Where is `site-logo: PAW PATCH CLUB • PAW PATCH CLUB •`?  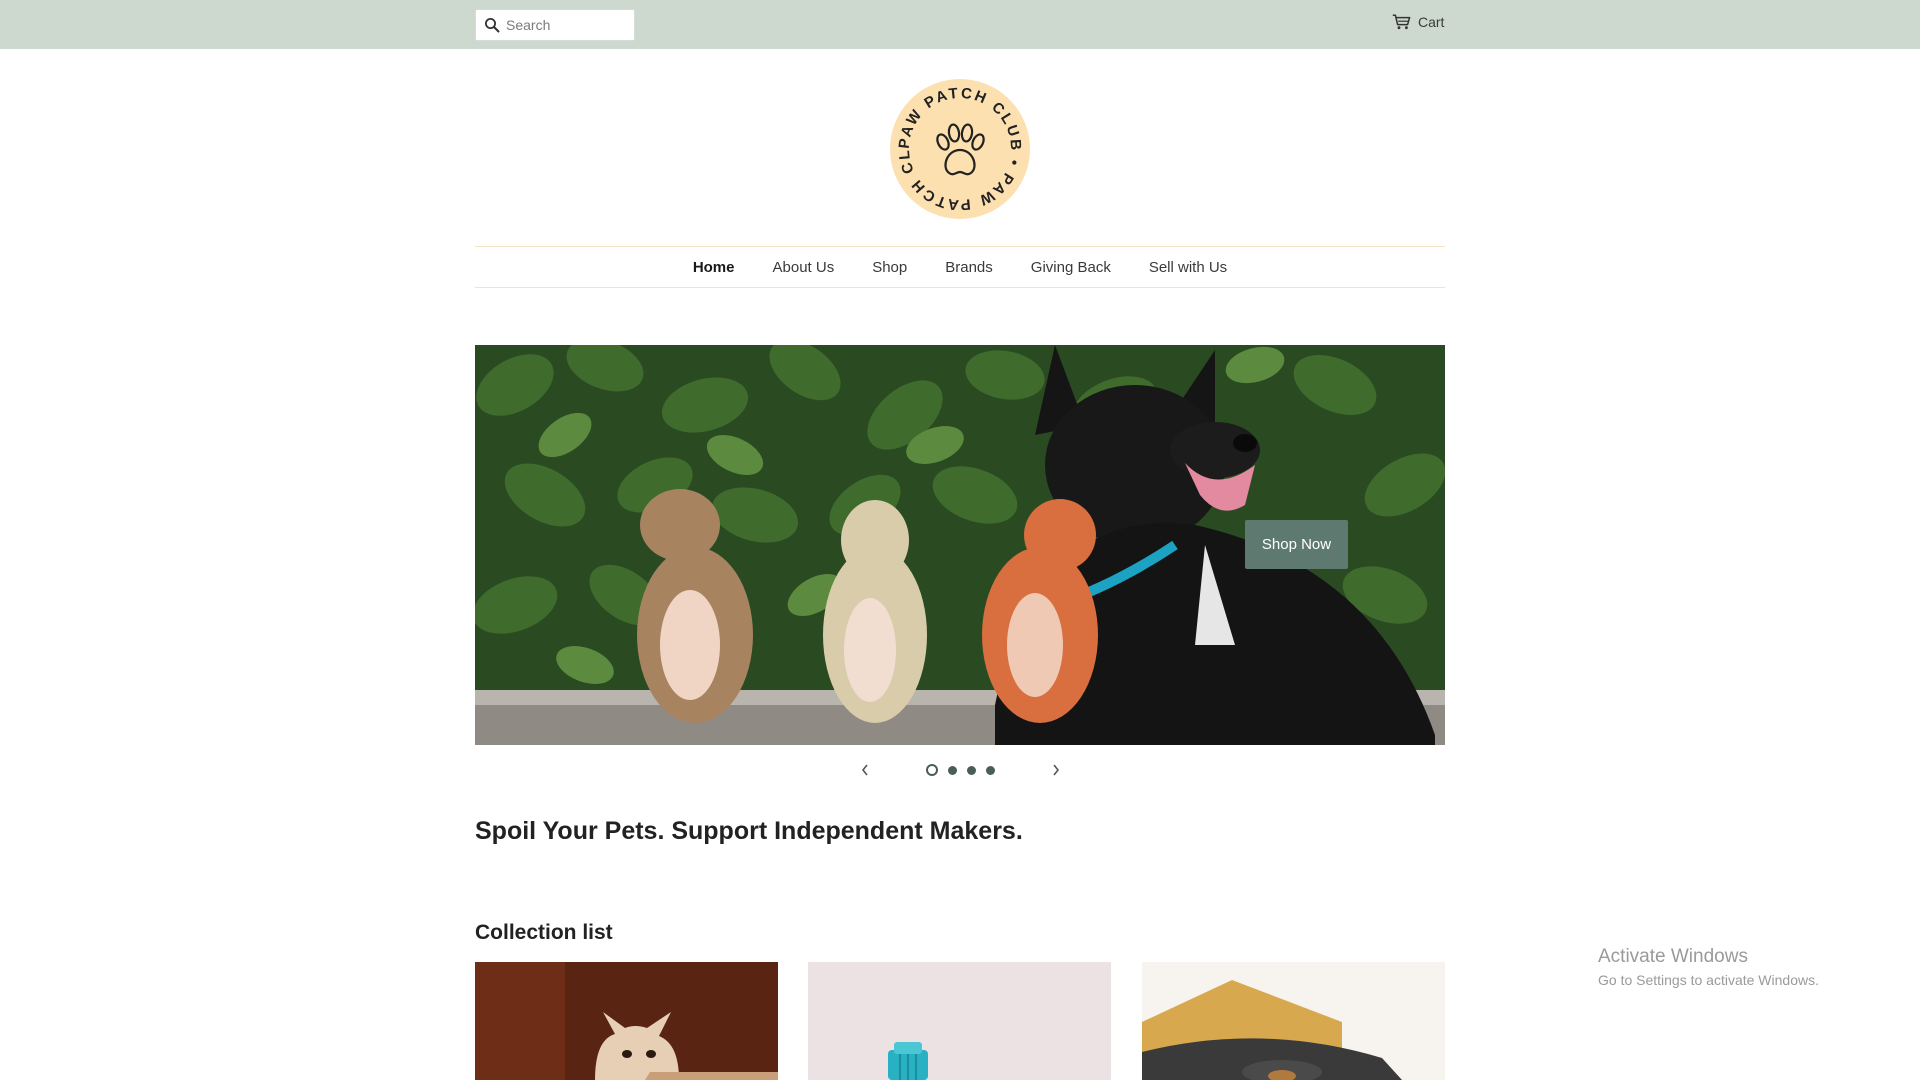
site-logo: PAW PATCH CLUB • PAW PATCH CLUB • is located at coordinates (960, 149).